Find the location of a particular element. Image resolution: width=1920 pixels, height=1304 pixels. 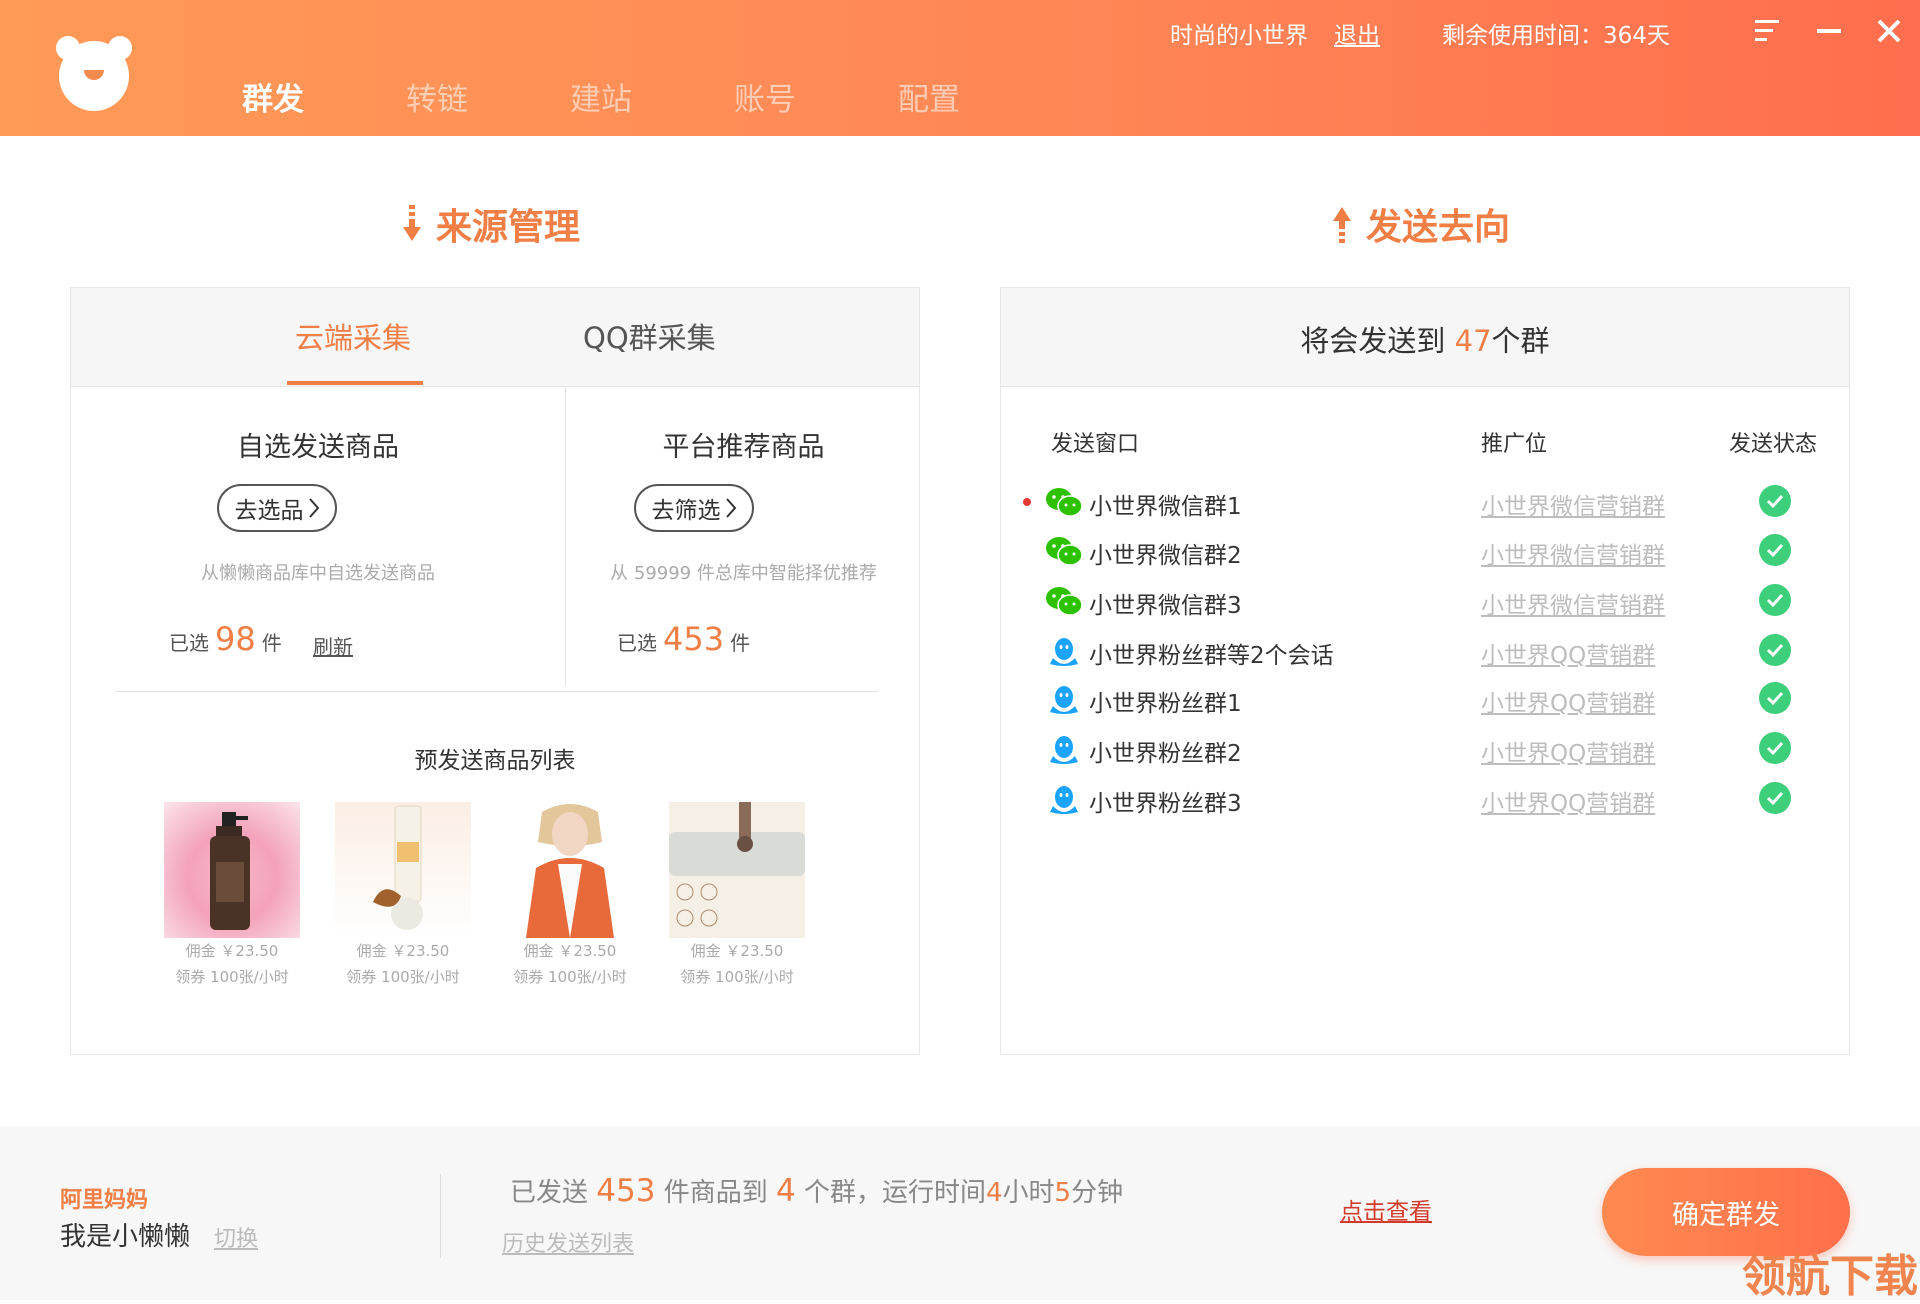

send-group-count: 47 is located at coordinates (1473, 341).